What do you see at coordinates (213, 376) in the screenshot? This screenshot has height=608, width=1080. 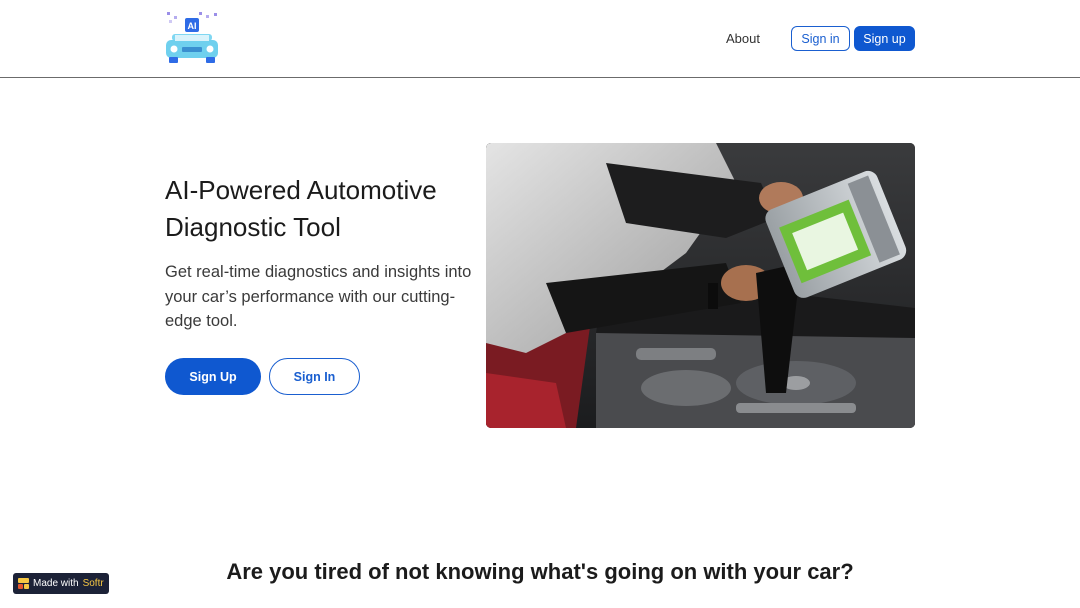 I see `hero-signup-button: Sign Up` at bounding box center [213, 376].